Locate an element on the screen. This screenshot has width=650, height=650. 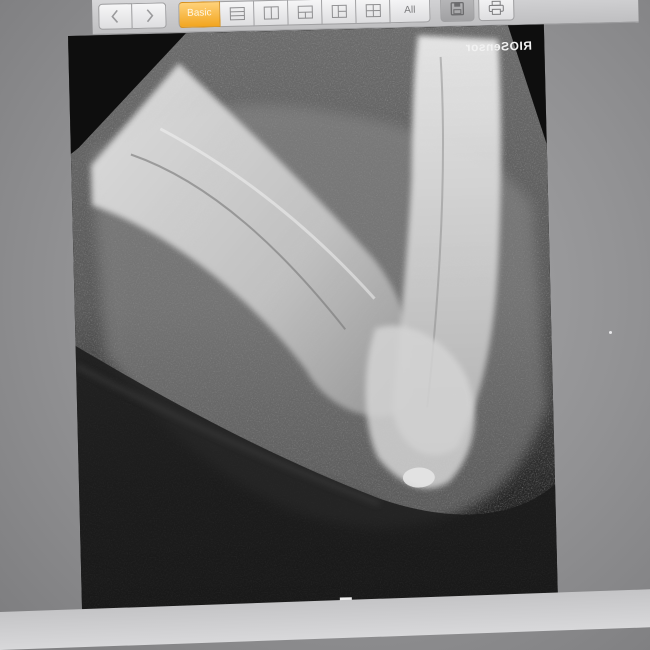
save-button is located at coordinates (457, 11).